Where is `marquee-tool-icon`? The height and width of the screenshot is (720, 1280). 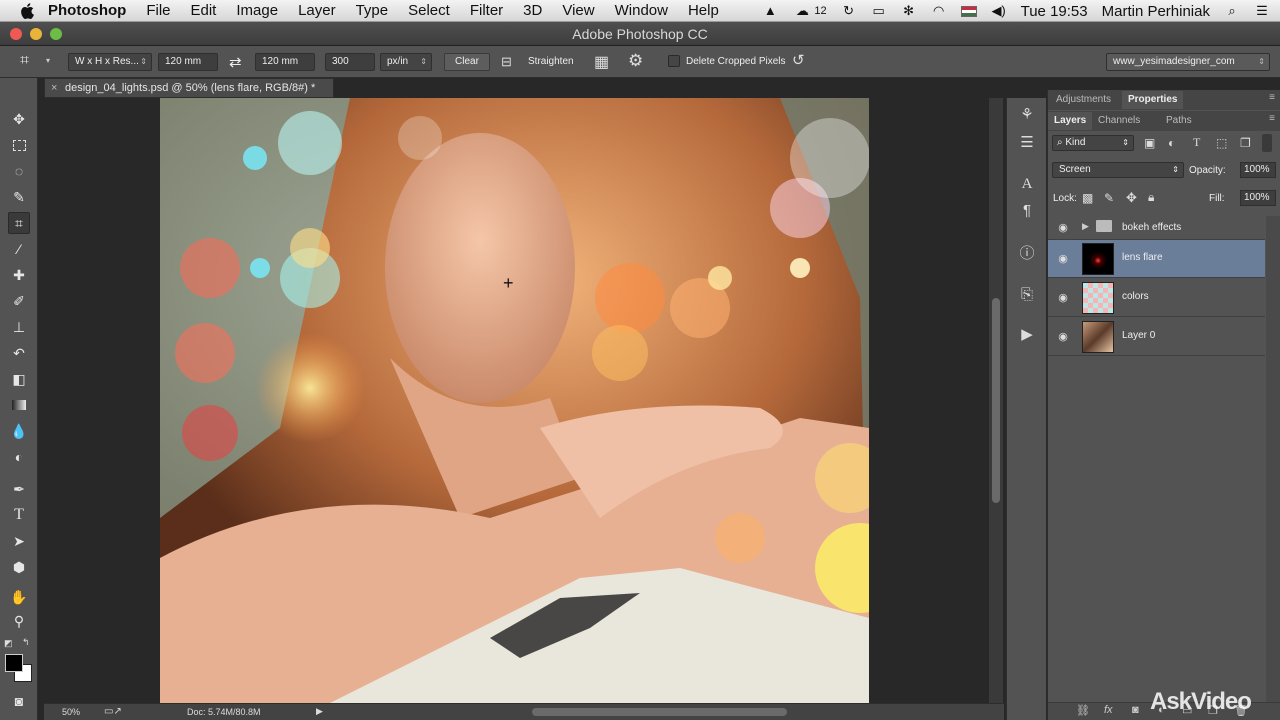
marquee-tool-icon is located at coordinates (19, 145).